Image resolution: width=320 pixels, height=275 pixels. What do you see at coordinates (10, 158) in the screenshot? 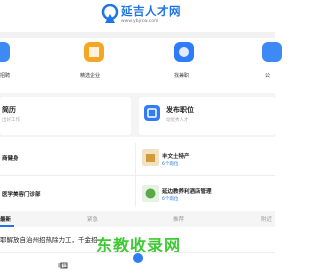
I see `company-item: 商健身` at bounding box center [10, 158].